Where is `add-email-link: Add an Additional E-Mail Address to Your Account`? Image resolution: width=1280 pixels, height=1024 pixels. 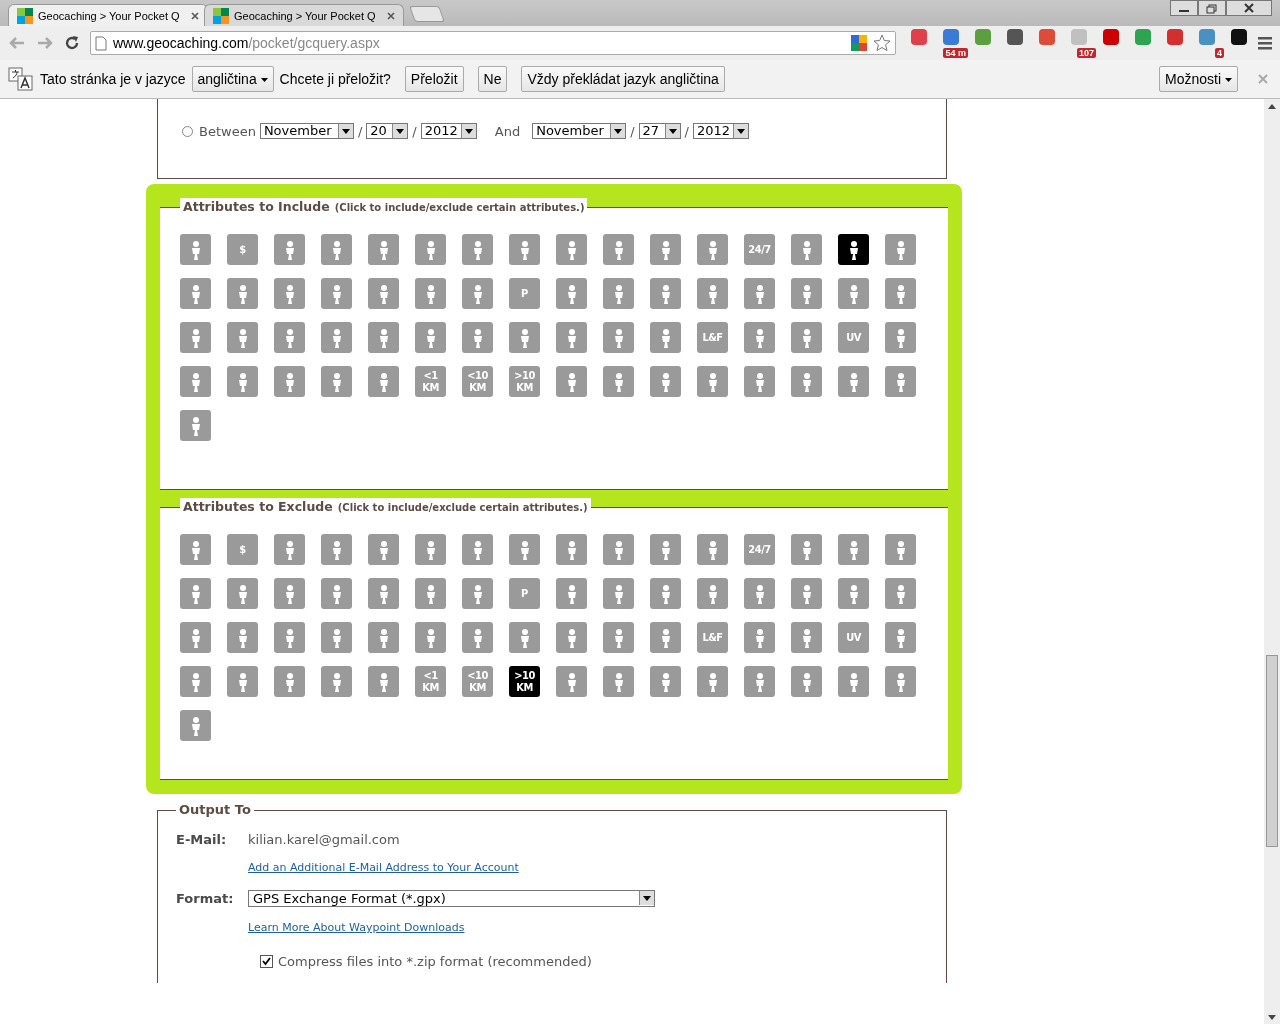
add-email-link: Add an Additional E-Mail Address to Your Account is located at coordinates (383, 867).